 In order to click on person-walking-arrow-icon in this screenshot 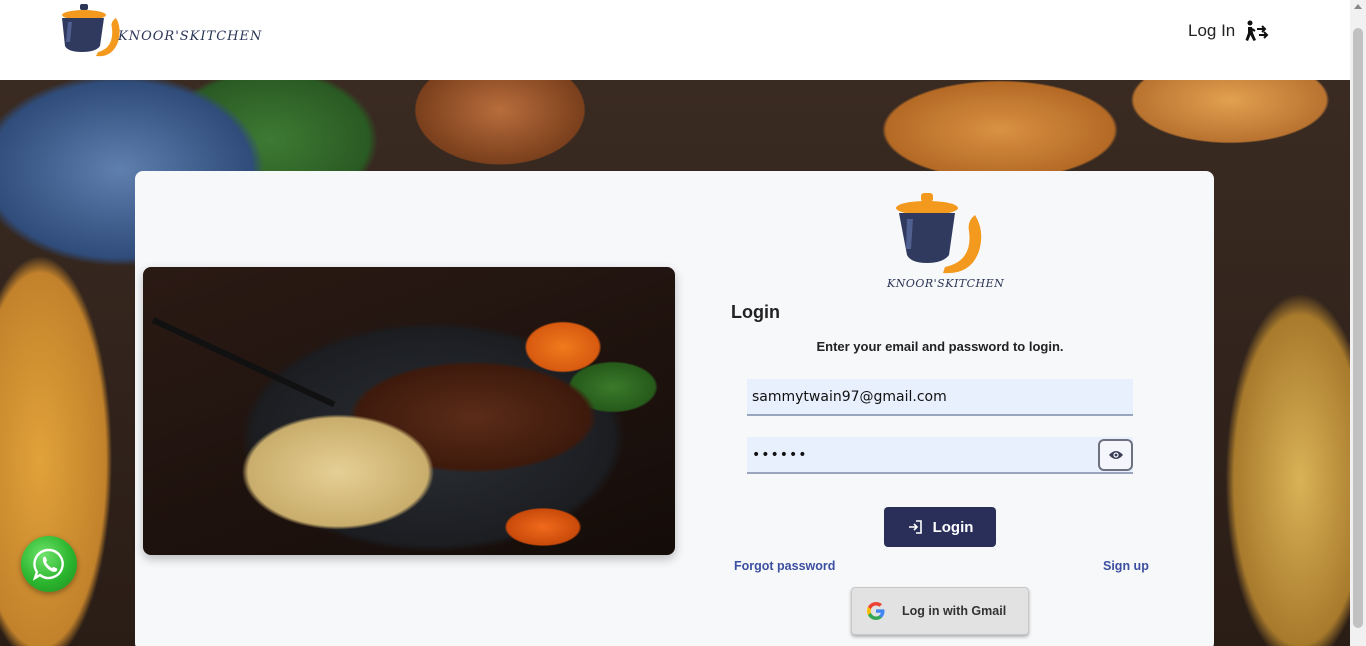, I will do `click(1257, 30)`.